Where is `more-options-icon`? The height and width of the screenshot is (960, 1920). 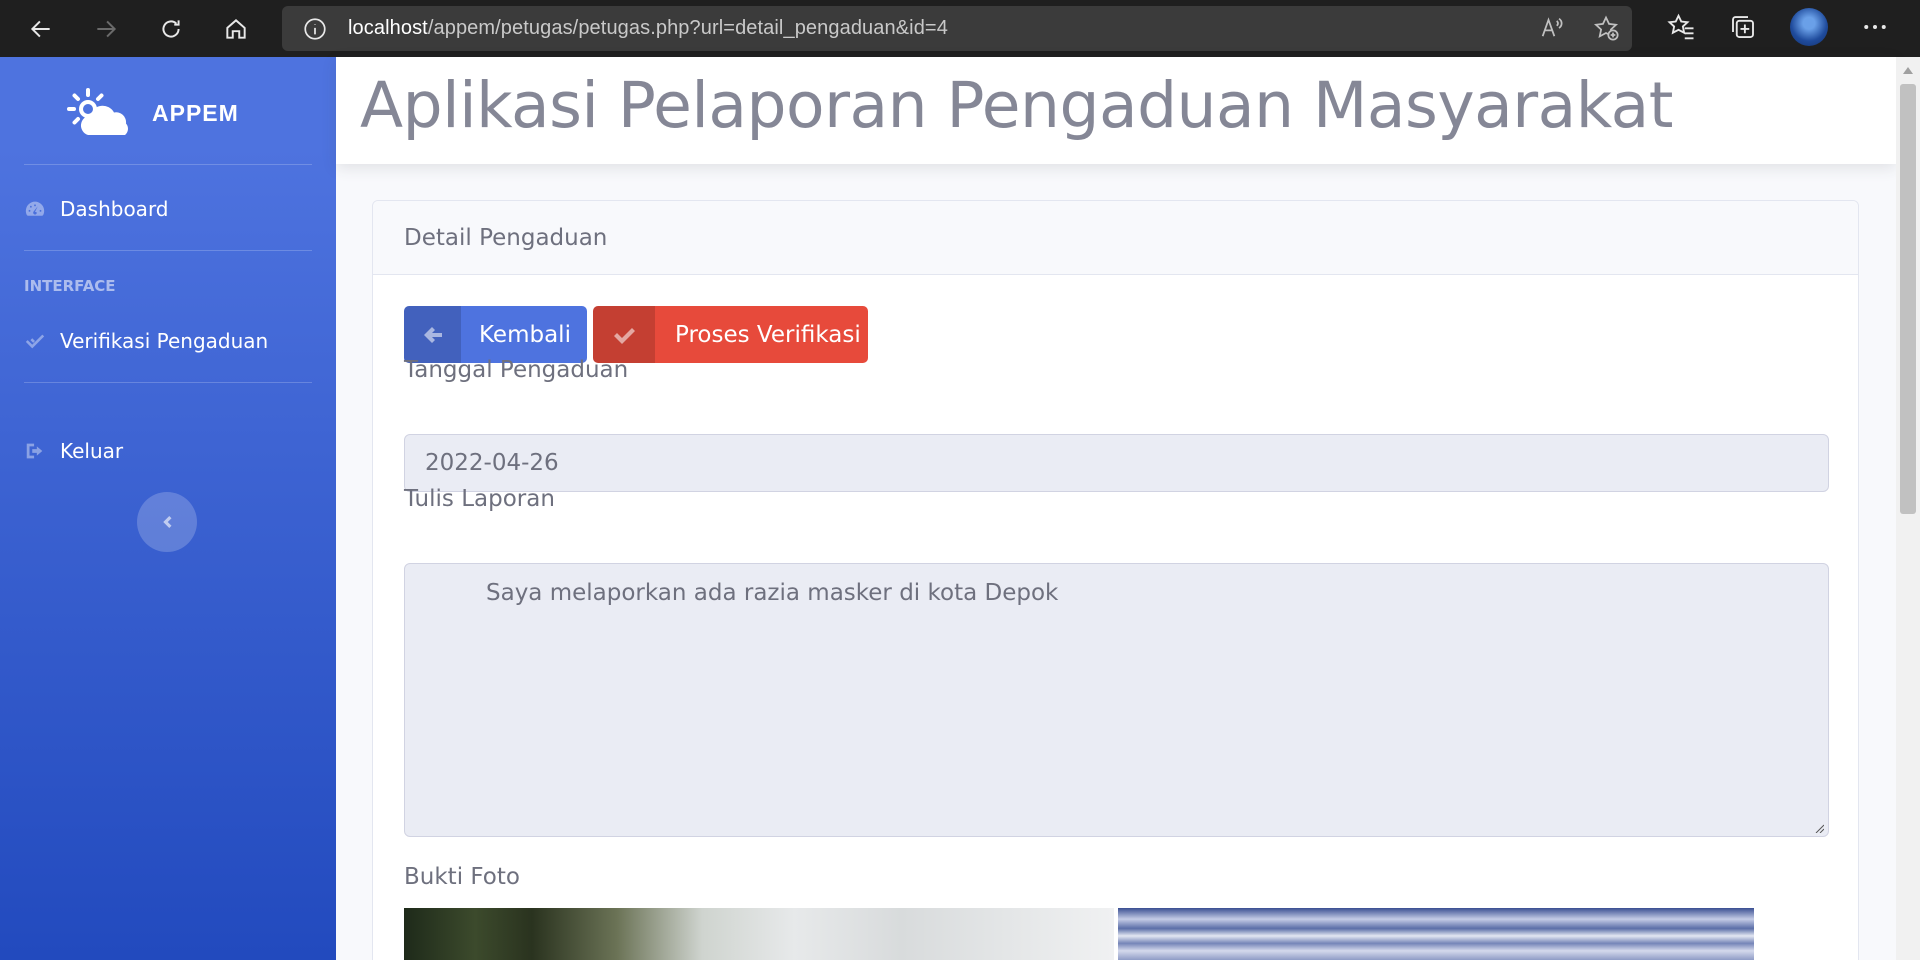 more-options-icon is located at coordinates (1875, 27).